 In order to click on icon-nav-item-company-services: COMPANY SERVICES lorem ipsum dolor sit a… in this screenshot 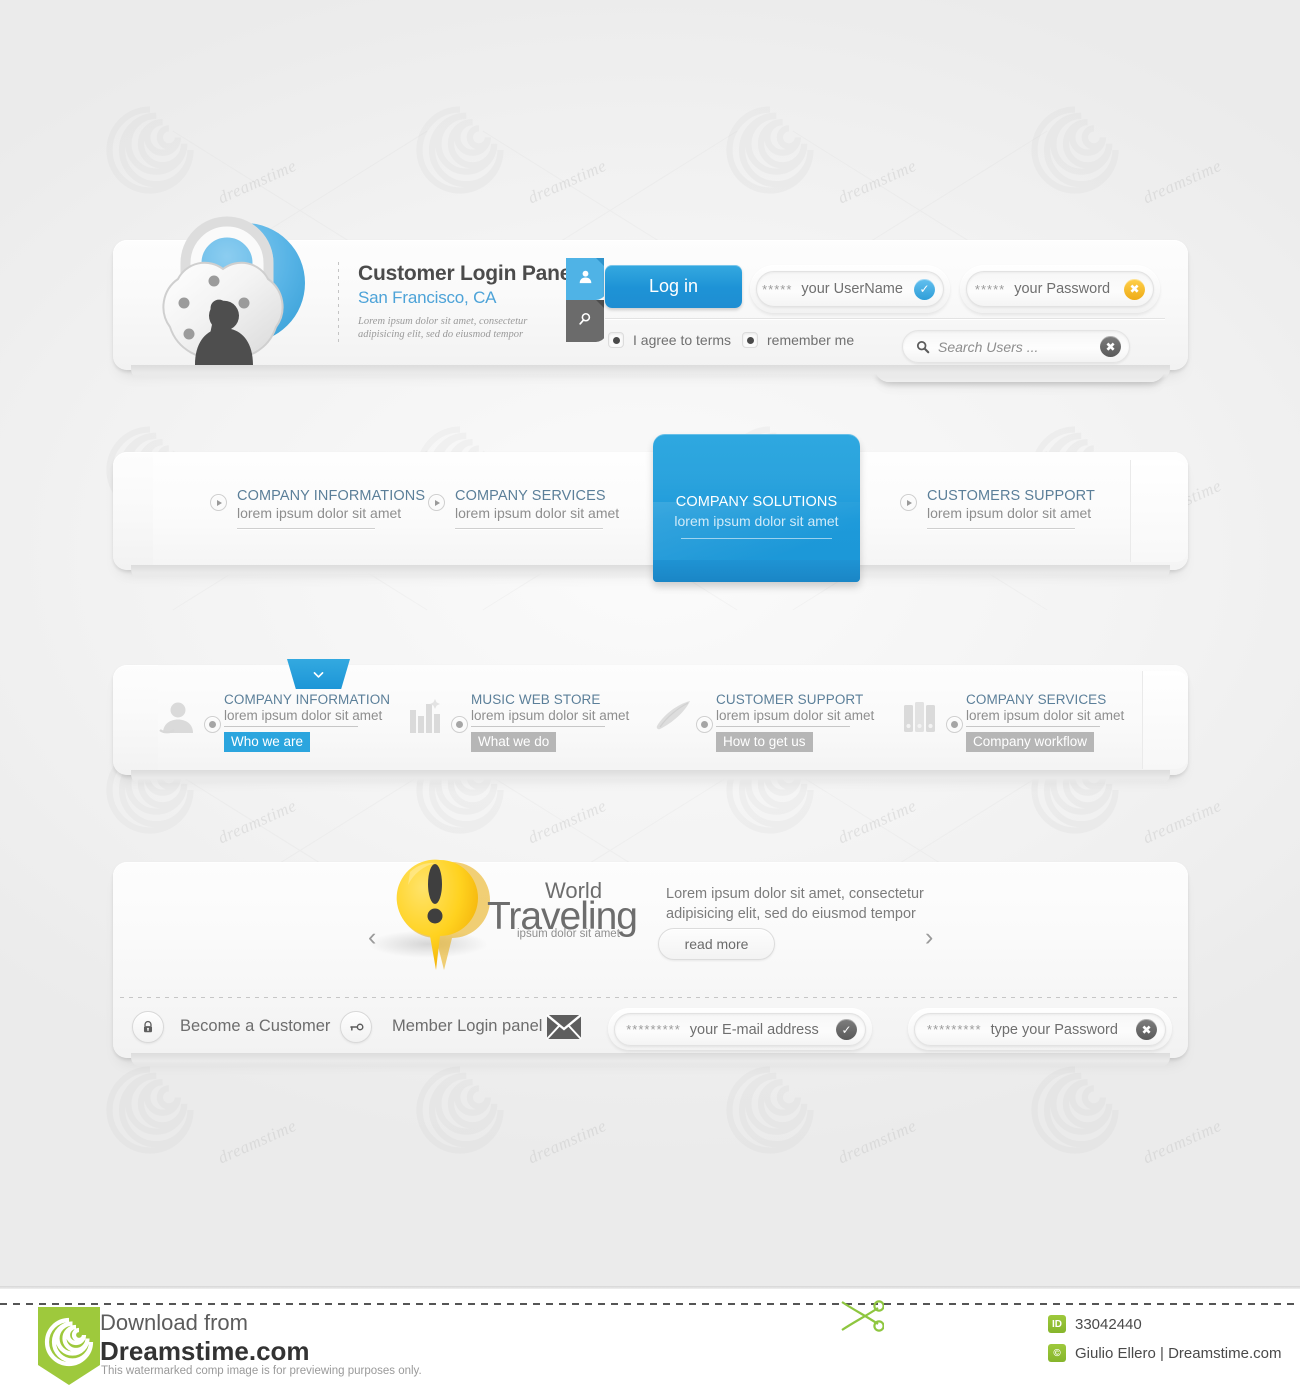, I will do `click(1012, 722)`.